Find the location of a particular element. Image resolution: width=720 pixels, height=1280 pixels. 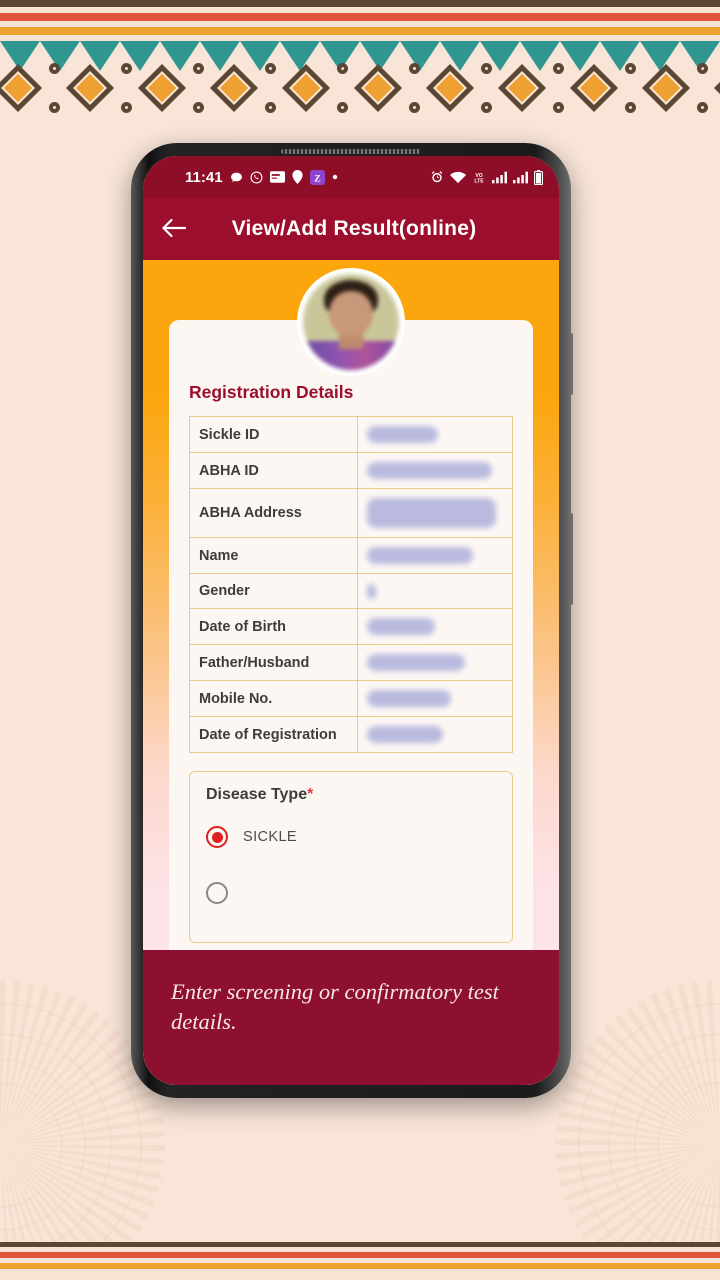

row-label: Name is located at coordinates (273, 555).